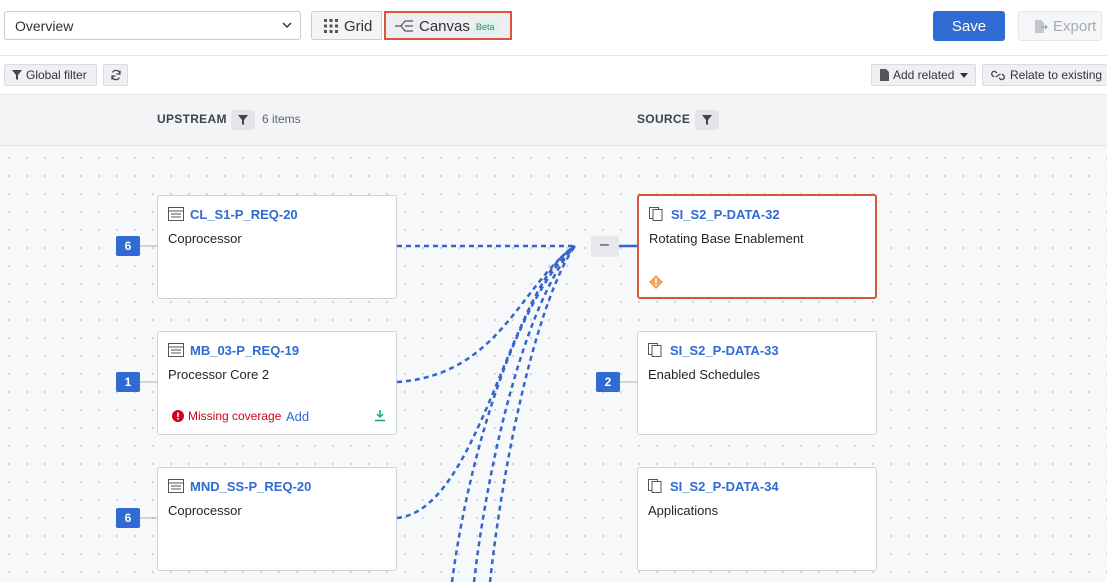  Describe the element at coordinates (1075, 26) in the screenshot. I see `export-label: Export` at that location.